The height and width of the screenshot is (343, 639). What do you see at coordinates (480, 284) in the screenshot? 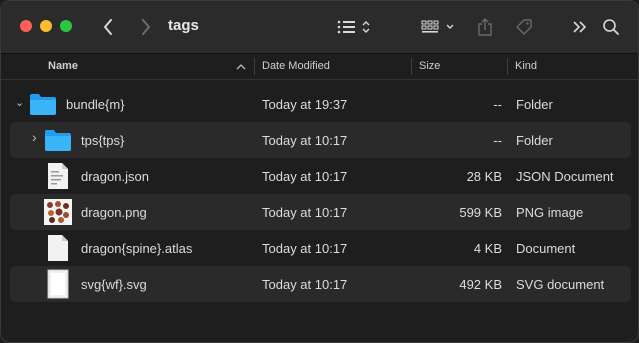
I see `file-size: 492 KB` at bounding box center [480, 284].